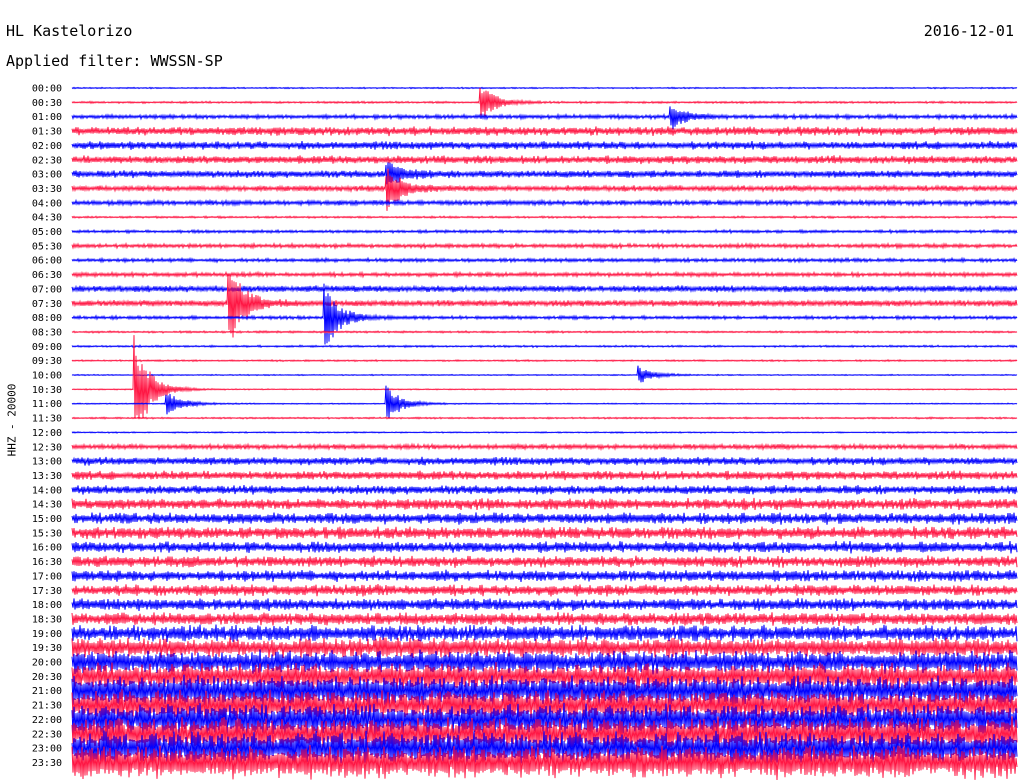 The height and width of the screenshot is (780, 1024). Describe the element at coordinates (47, 734) in the screenshot. I see `row-label-45: 22:30` at that location.